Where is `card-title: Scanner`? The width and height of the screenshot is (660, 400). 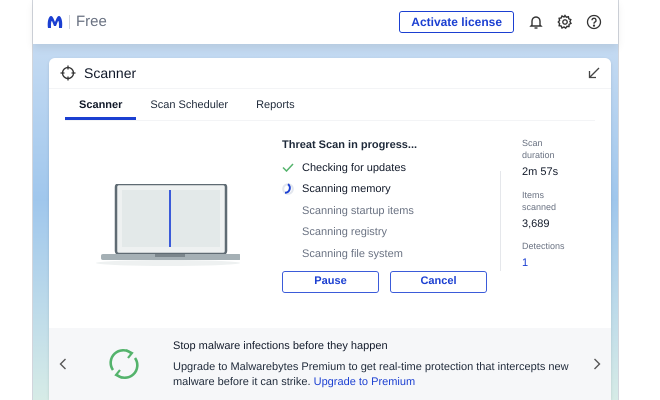 card-title: Scanner is located at coordinates (110, 73).